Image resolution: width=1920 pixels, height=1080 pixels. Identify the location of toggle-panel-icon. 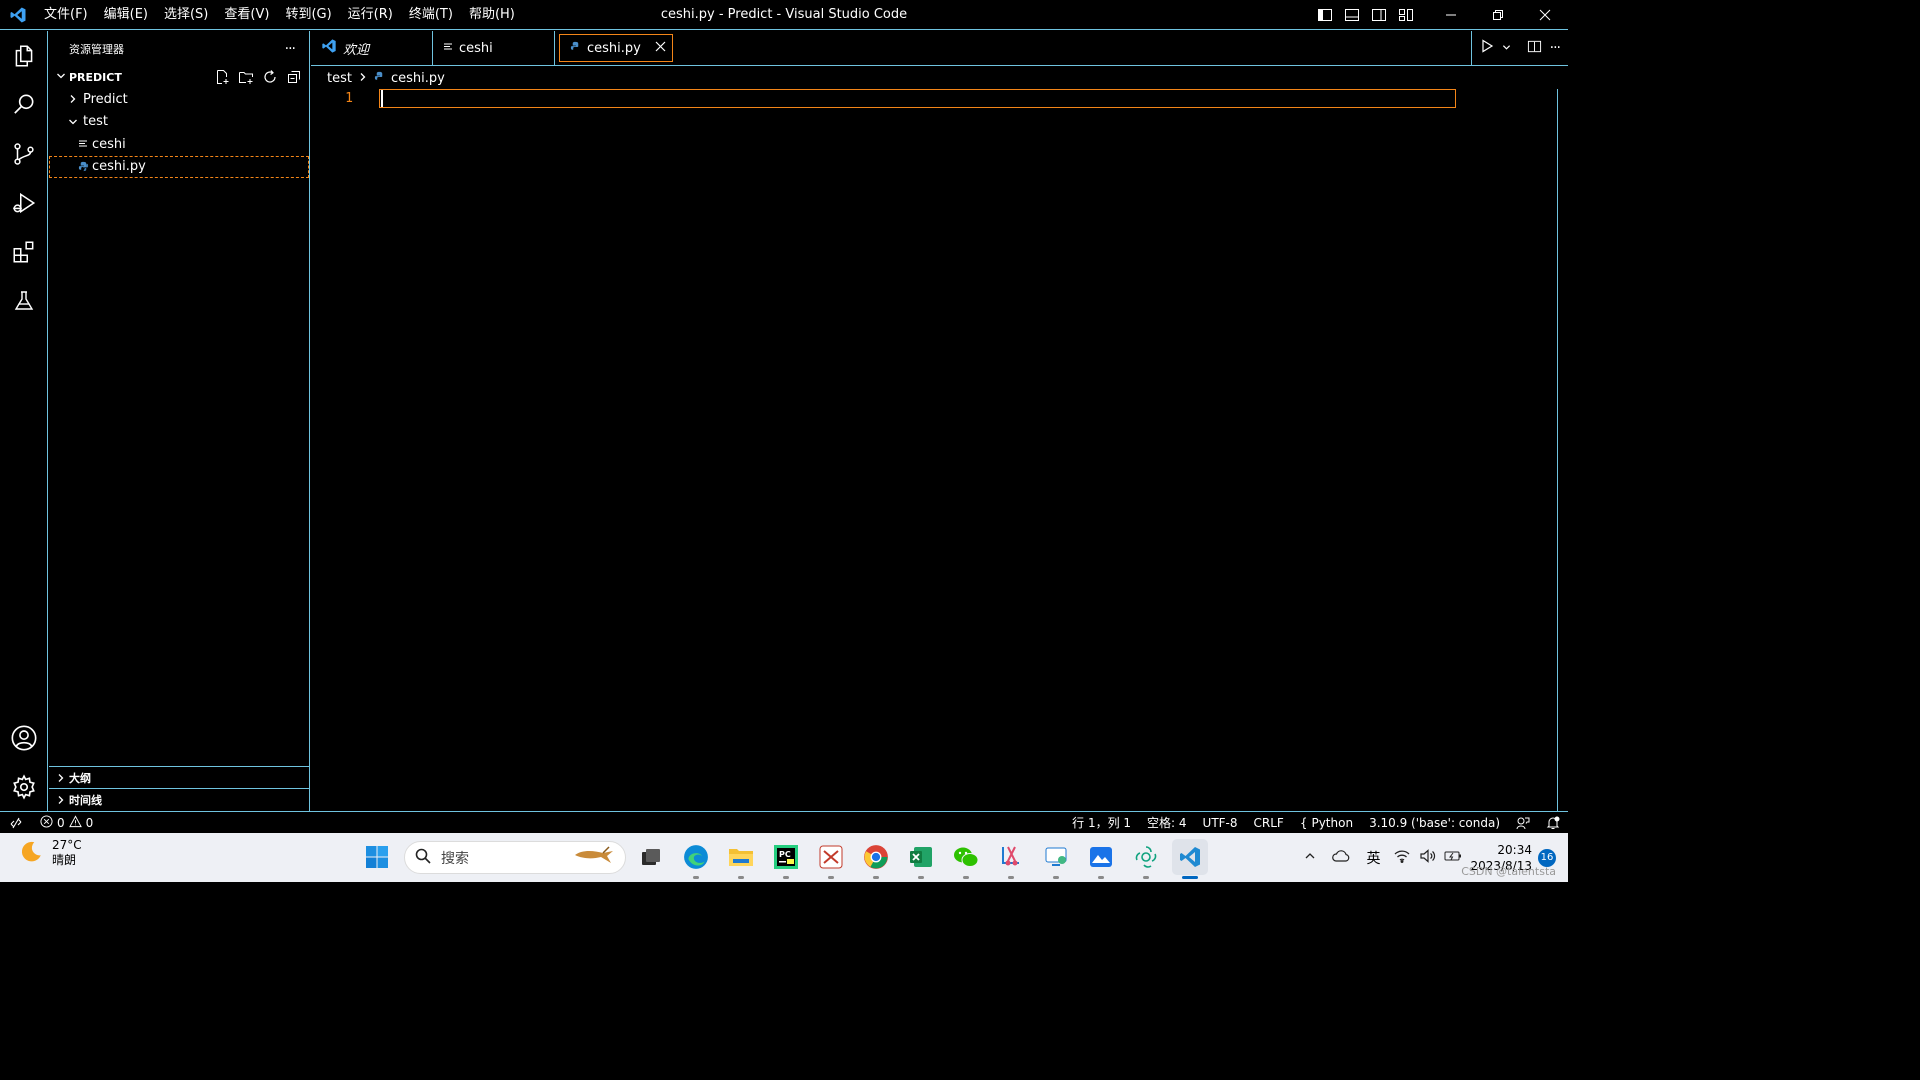
(1351, 15).